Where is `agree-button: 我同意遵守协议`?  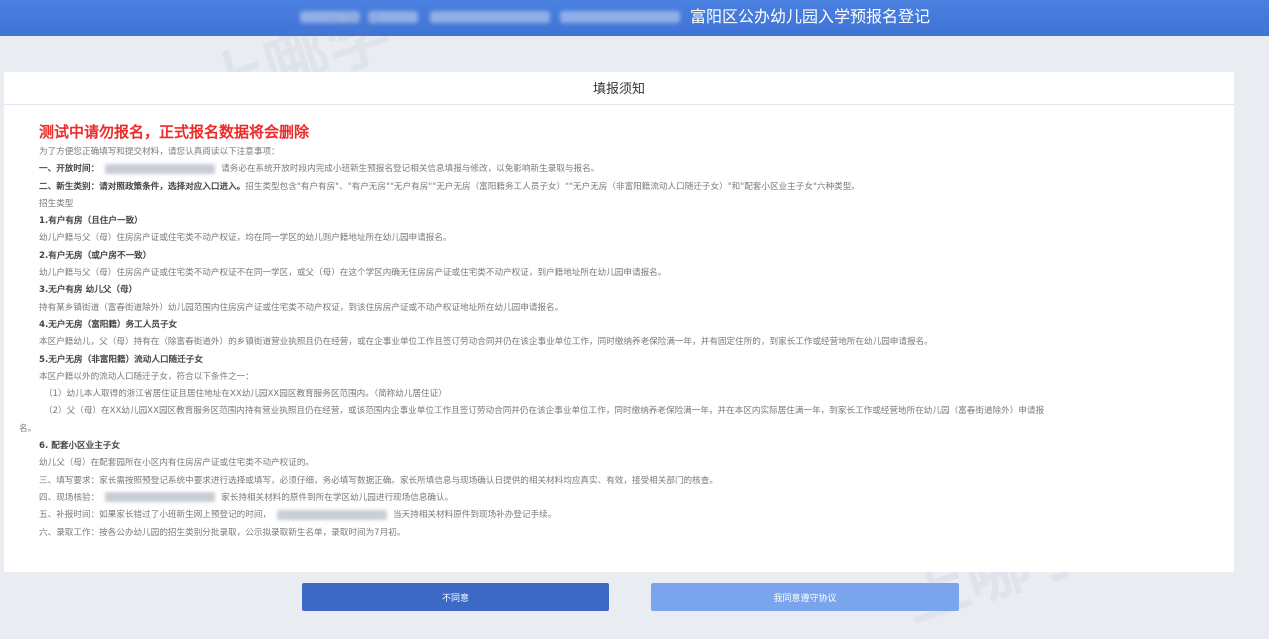 agree-button: 我同意遵守协议 is located at coordinates (805, 597).